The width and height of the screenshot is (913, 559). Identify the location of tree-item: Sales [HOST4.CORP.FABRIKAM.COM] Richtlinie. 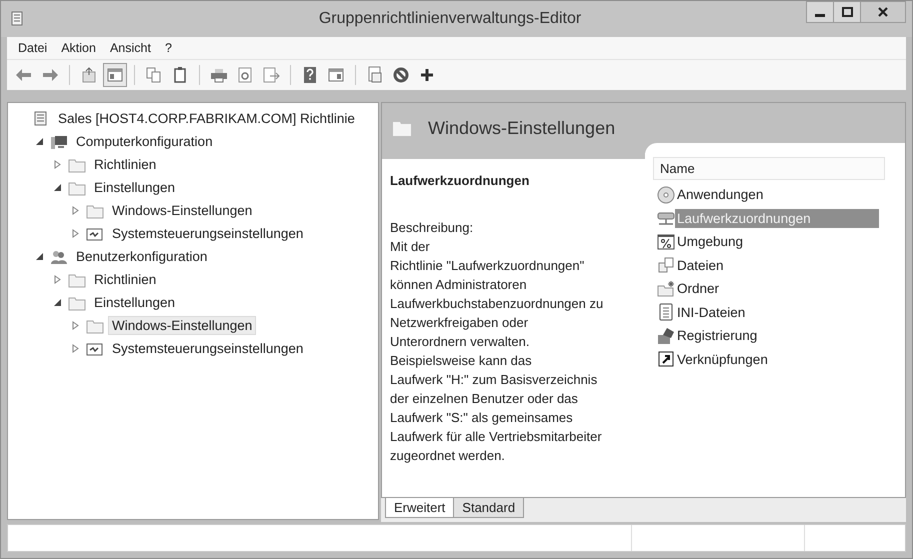
(206, 118).